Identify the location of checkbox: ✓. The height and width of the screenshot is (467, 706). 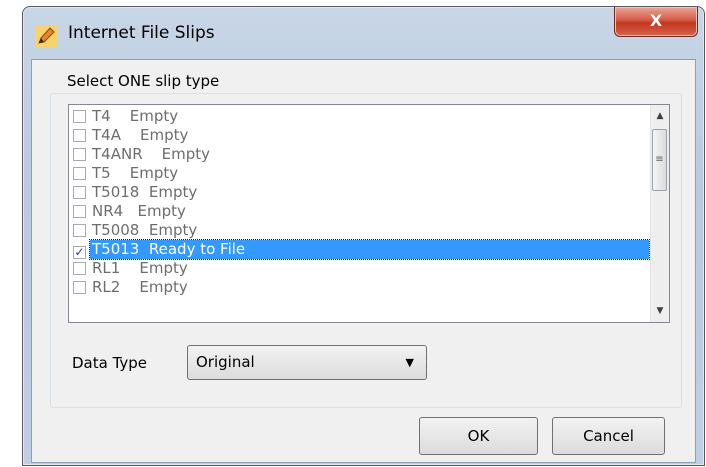
(79, 252).